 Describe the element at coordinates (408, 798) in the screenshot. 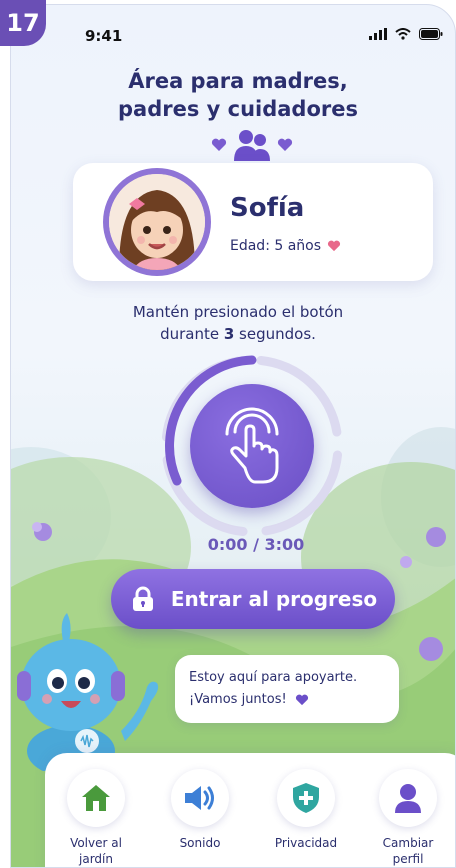

I see `user-icon` at that location.